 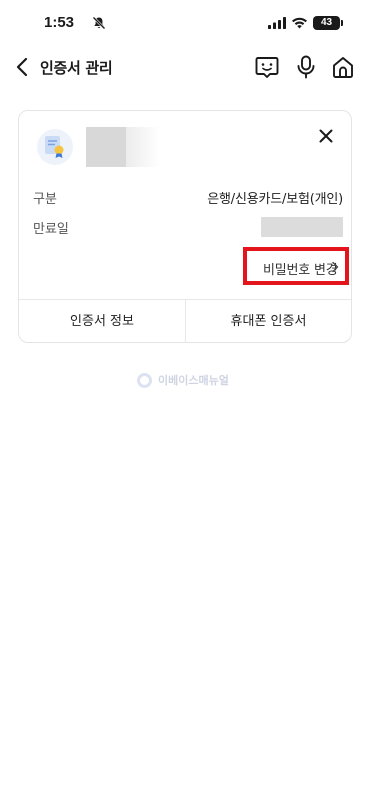 What do you see at coordinates (55, 147) in the screenshot?
I see `certificate-icon` at bounding box center [55, 147].